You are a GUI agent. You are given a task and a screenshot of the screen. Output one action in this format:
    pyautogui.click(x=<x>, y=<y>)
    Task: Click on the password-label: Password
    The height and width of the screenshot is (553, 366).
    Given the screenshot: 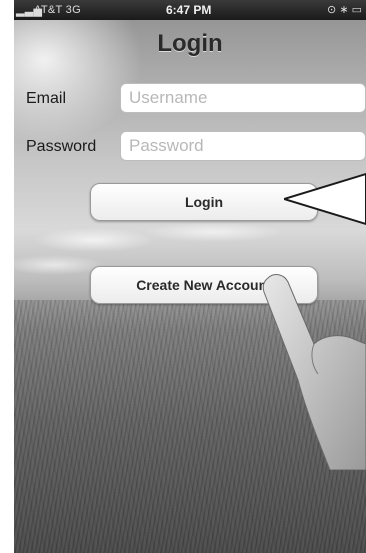 What is the action you would take?
    pyautogui.click(x=61, y=146)
    